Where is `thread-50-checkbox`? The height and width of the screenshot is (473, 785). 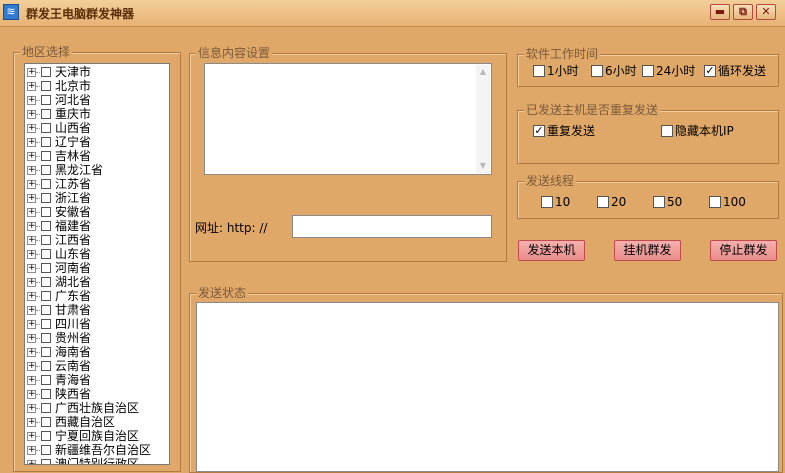
thread-50-checkbox is located at coordinates (659, 202).